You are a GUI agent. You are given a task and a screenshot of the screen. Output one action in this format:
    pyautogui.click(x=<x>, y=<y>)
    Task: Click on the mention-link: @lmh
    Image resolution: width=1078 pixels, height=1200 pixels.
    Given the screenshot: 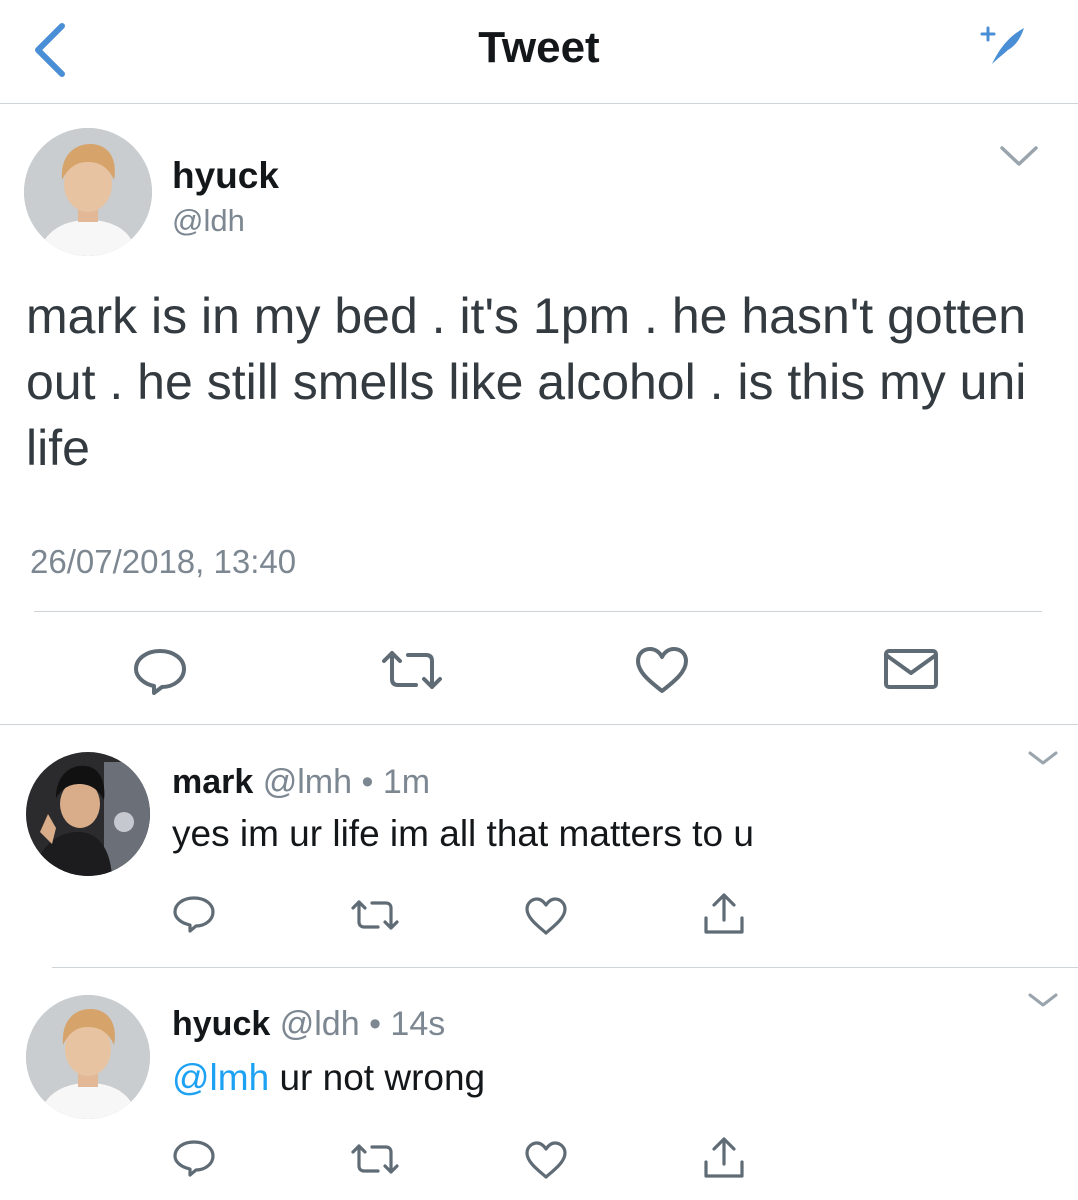 What is the action you would take?
    pyautogui.click(x=220, y=1077)
    